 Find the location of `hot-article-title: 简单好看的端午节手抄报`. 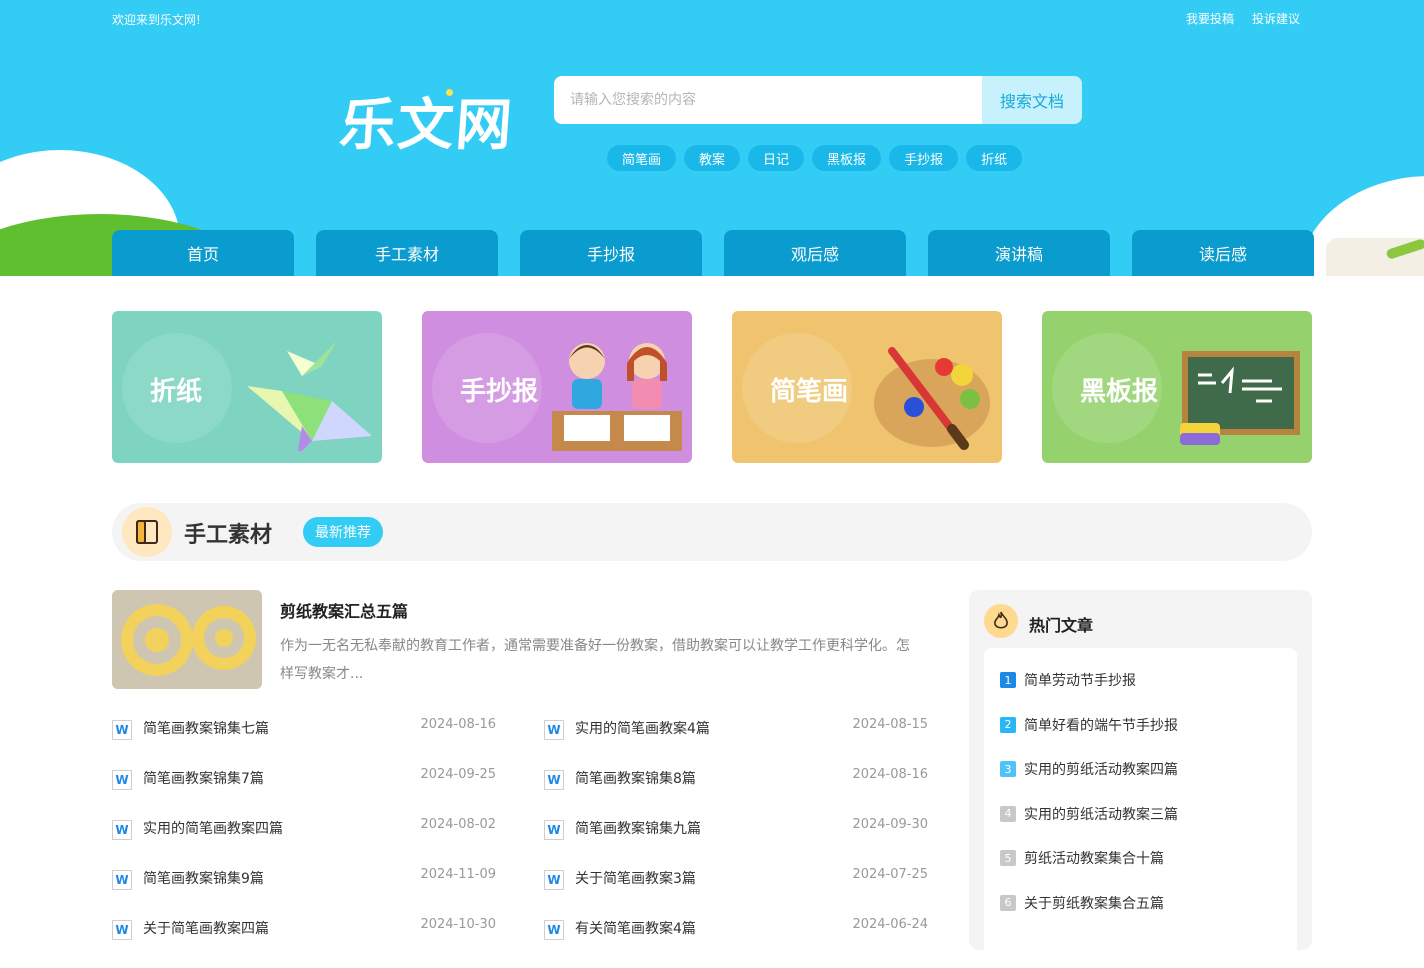

hot-article-title: 简单好看的端午节手抄报 is located at coordinates (1101, 725).